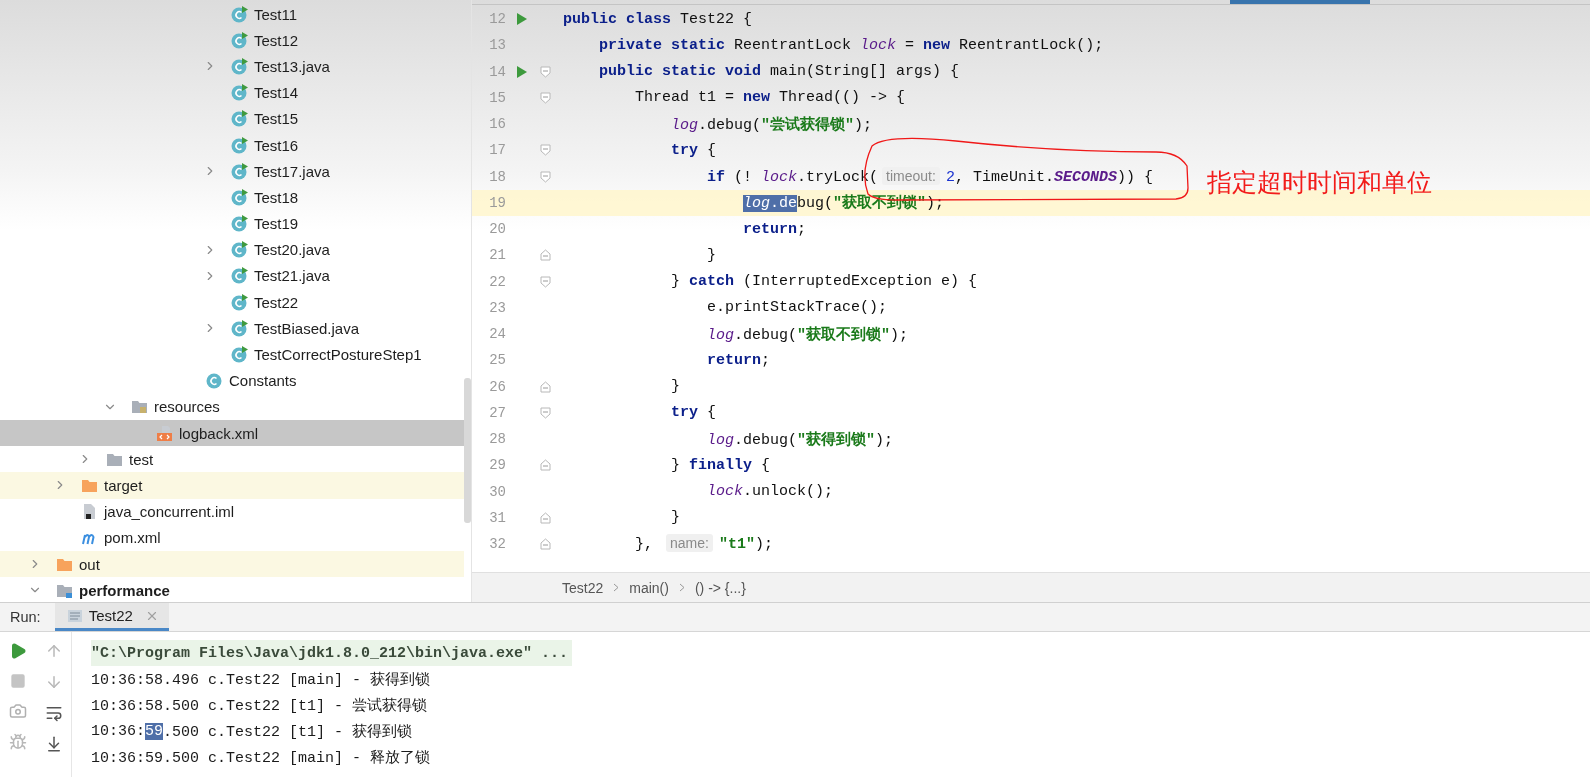 The image size is (1590, 777). What do you see at coordinates (18, 681) in the screenshot?
I see `stop-icon` at bounding box center [18, 681].